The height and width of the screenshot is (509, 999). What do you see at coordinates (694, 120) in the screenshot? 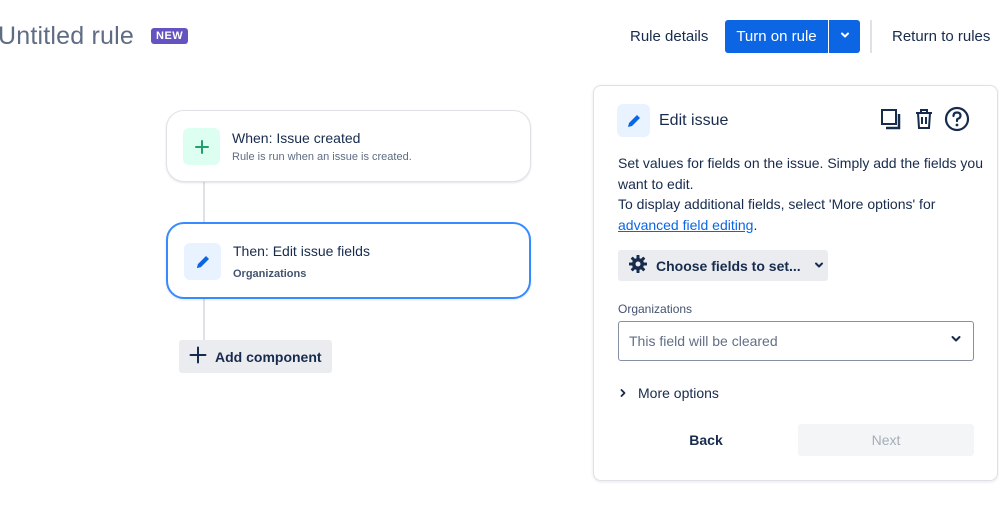
I see `panel-title: Edit issue` at bounding box center [694, 120].